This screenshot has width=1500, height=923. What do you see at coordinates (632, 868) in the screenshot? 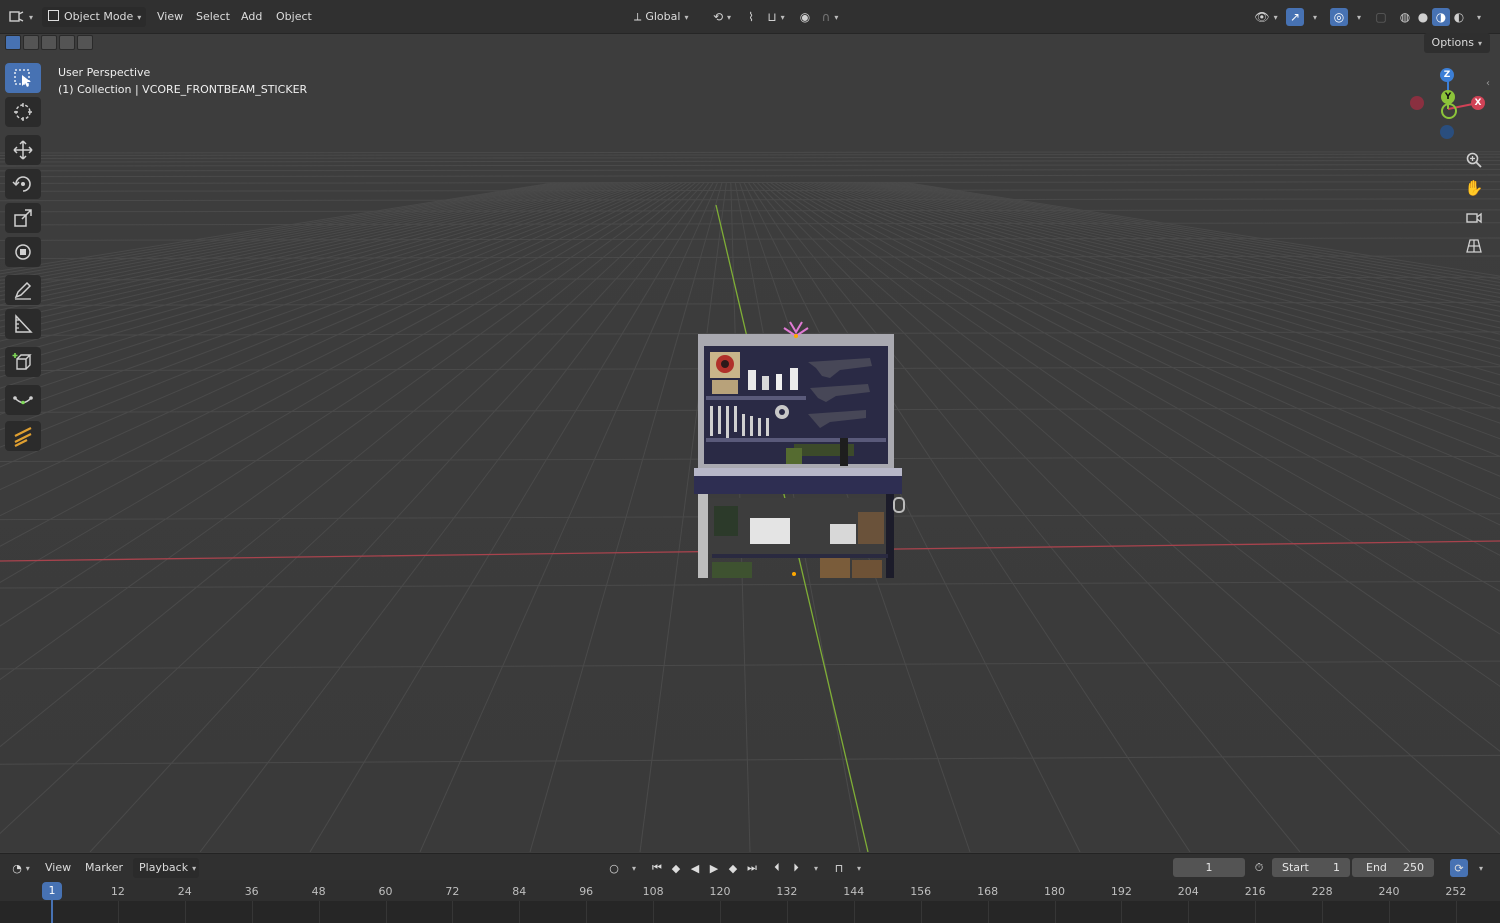
I see `keying-dropdown-icon: ▾` at bounding box center [632, 868].